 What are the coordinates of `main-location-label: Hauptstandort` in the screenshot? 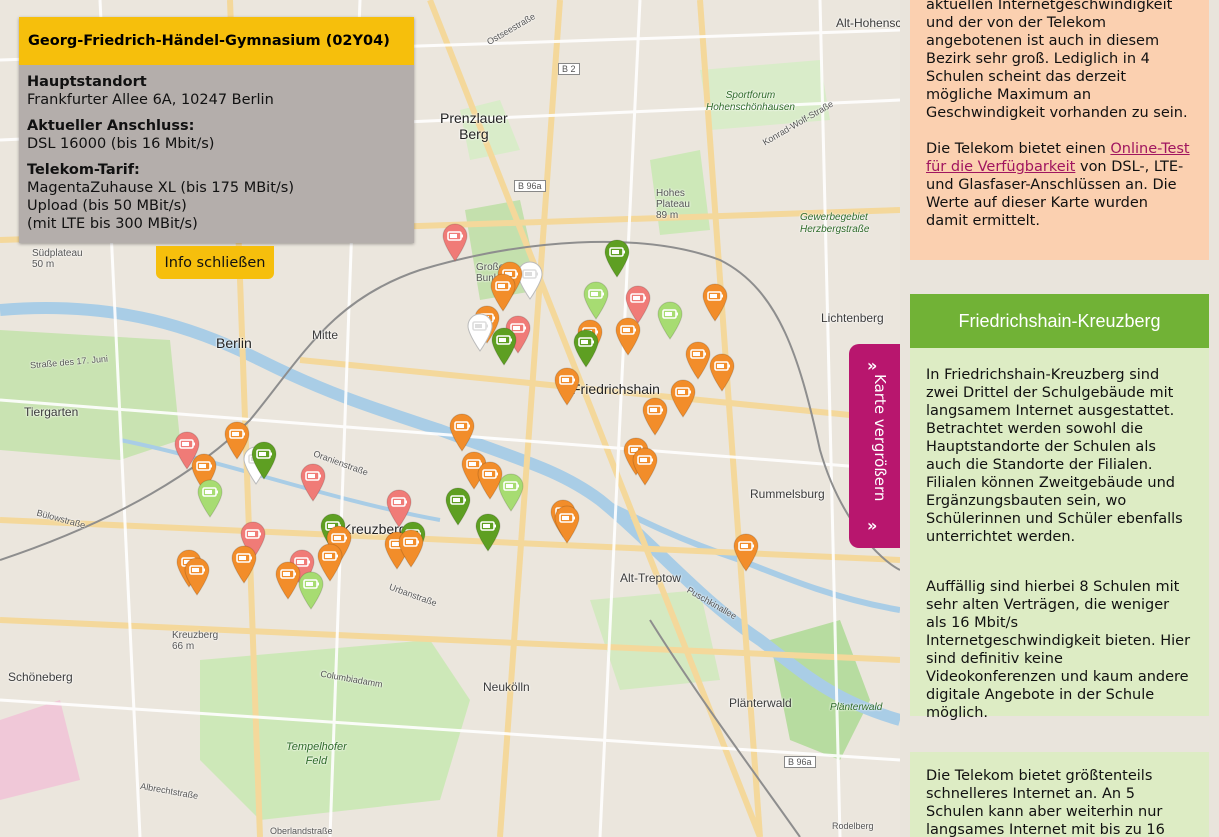 It's located at (87, 82).